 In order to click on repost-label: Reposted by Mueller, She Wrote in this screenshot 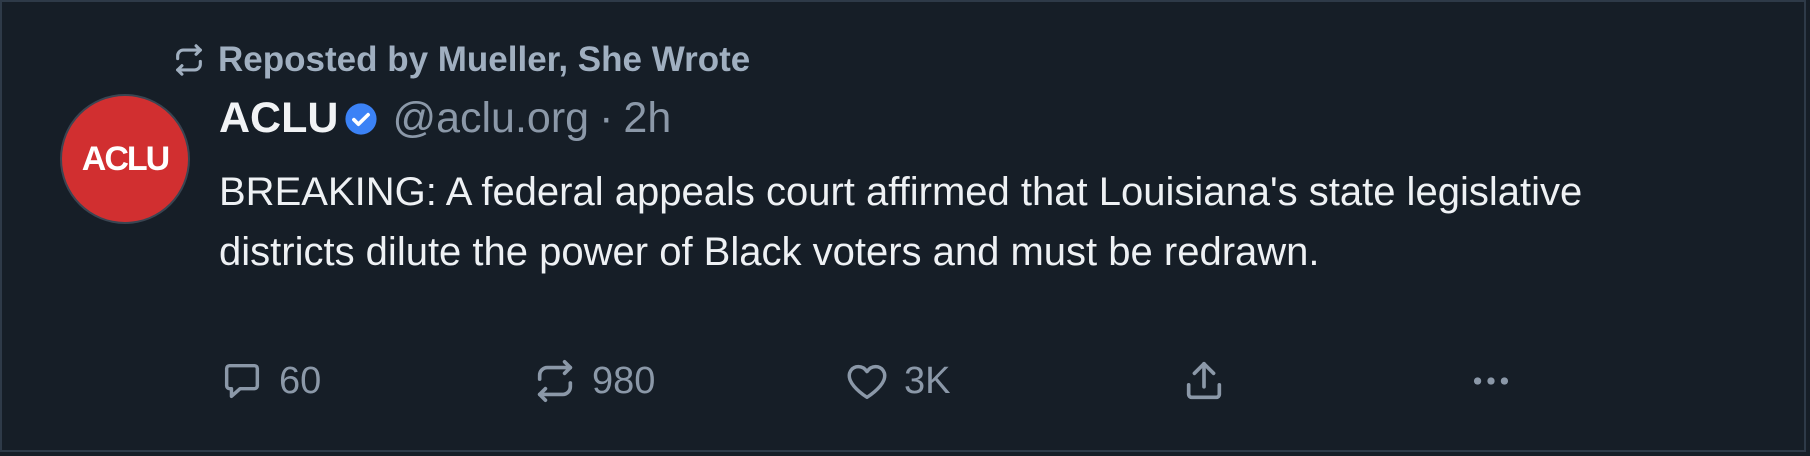, I will do `click(484, 59)`.